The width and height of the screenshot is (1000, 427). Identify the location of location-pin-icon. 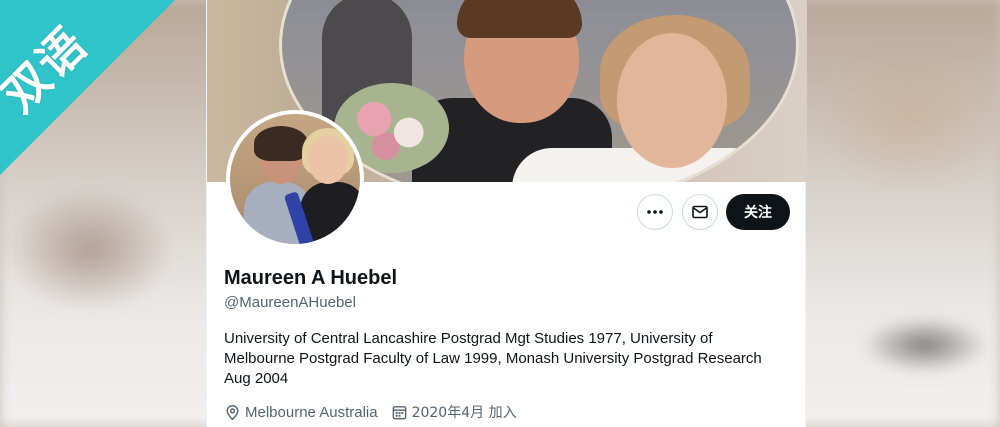
(232, 412).